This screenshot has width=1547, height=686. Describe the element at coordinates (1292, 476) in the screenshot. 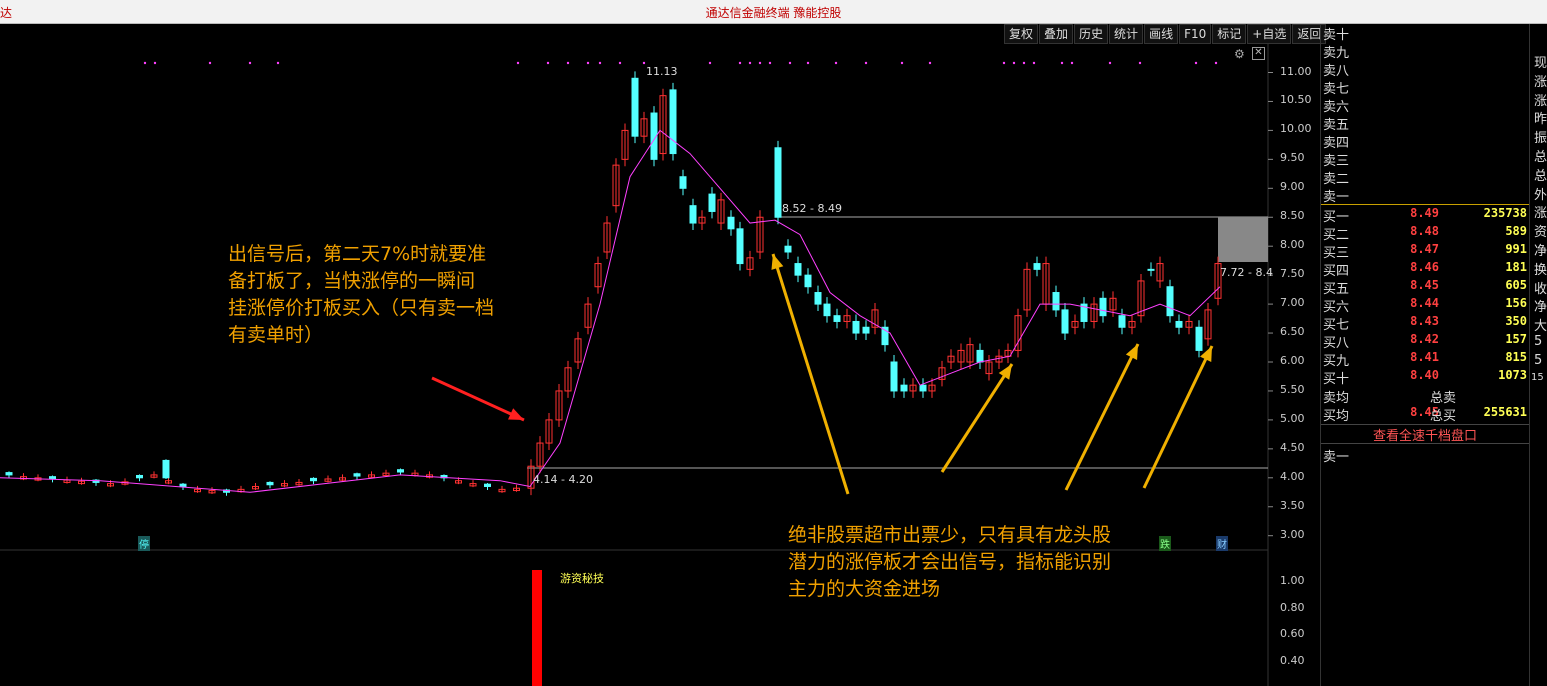

I see `price-axis-tick: 4.00` at that location.